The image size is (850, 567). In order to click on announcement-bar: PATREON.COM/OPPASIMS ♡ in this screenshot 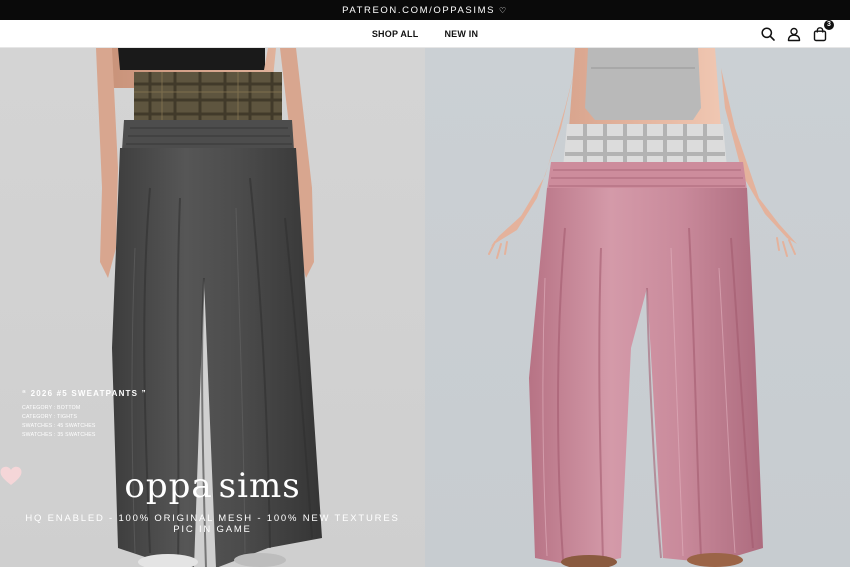, I will do `click(425, 10)`.